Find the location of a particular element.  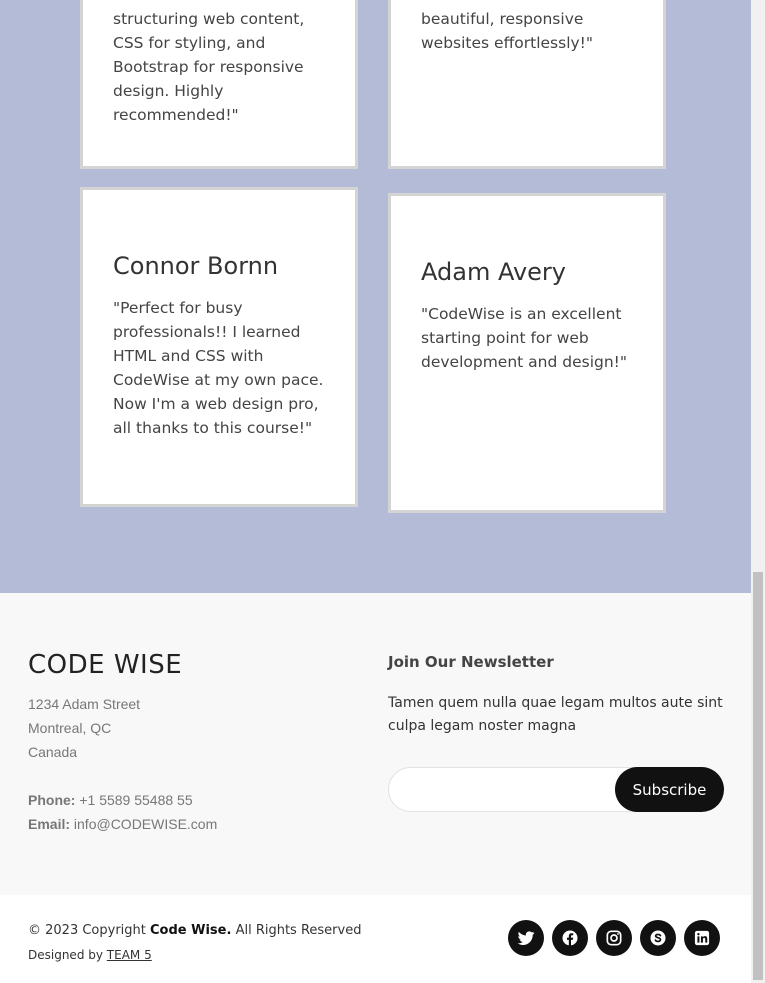

email-value: info@CODEWISE.com is located at coordinates (145, 824).